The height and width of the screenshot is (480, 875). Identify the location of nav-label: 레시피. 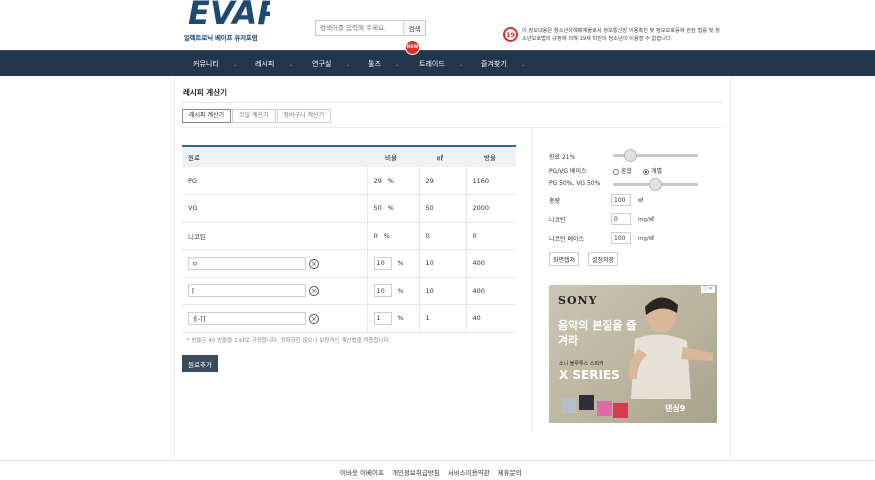
(265, 64).